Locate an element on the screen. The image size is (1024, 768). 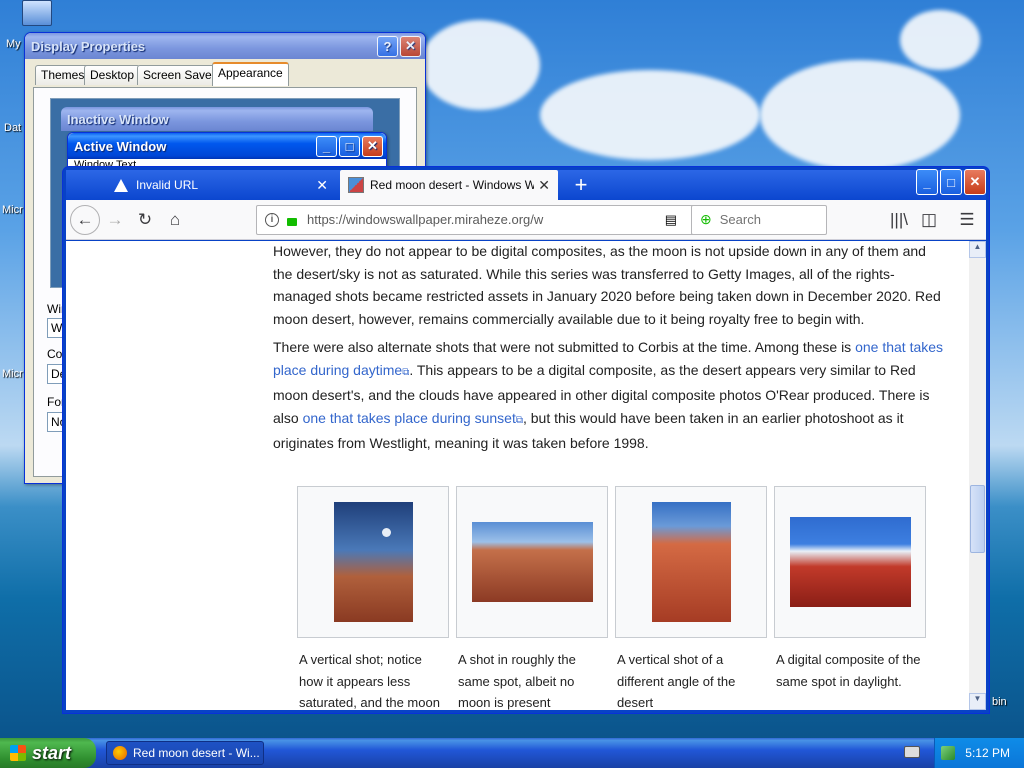
window-controls: _ □ ✕ is located at coordinates (950, 182).